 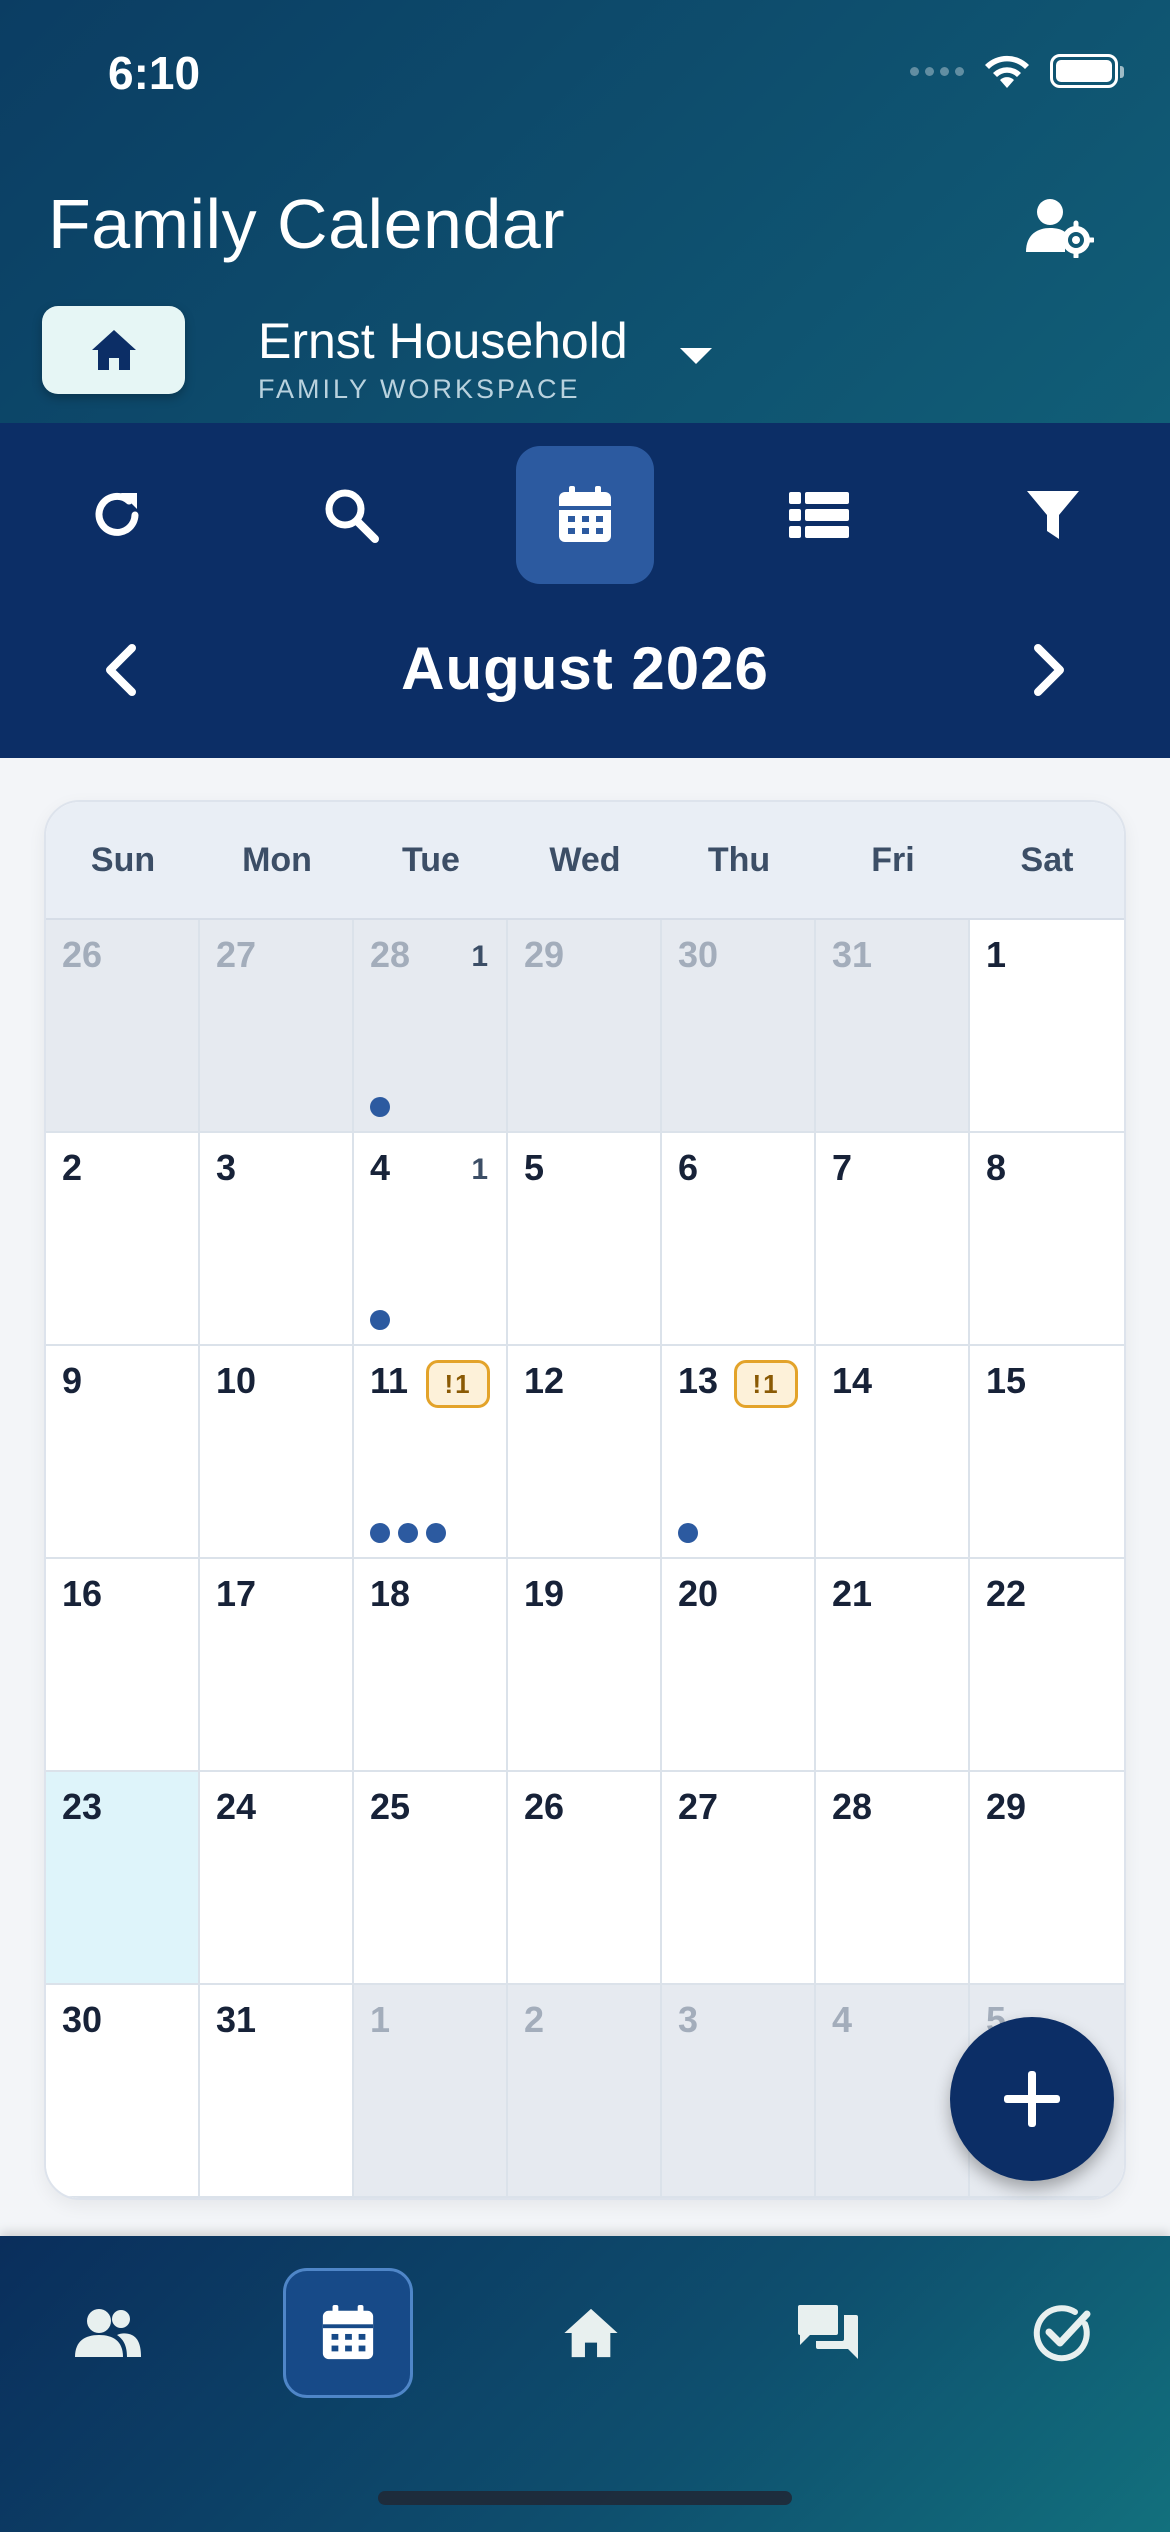 What do you see at coordinates (852, 1806) in the screenshot?
I see `day-number: 28` at bounding box center [852, 1806].